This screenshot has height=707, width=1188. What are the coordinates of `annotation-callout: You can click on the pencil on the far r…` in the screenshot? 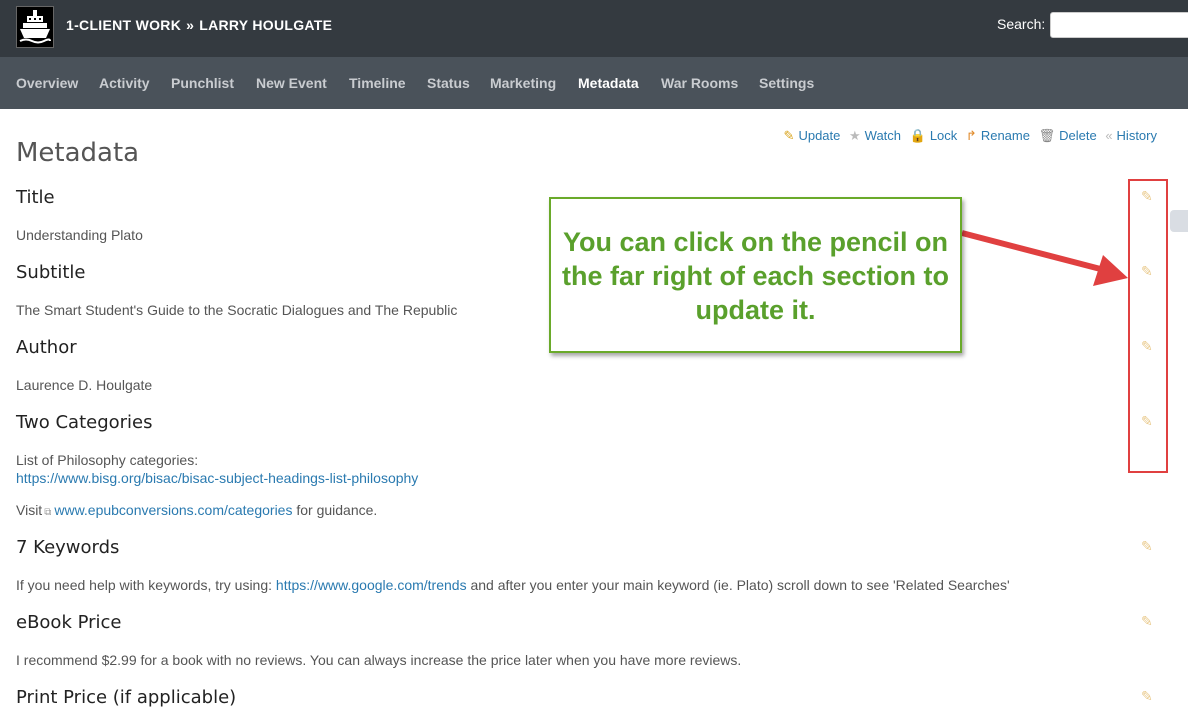 It's located at (755, 275).